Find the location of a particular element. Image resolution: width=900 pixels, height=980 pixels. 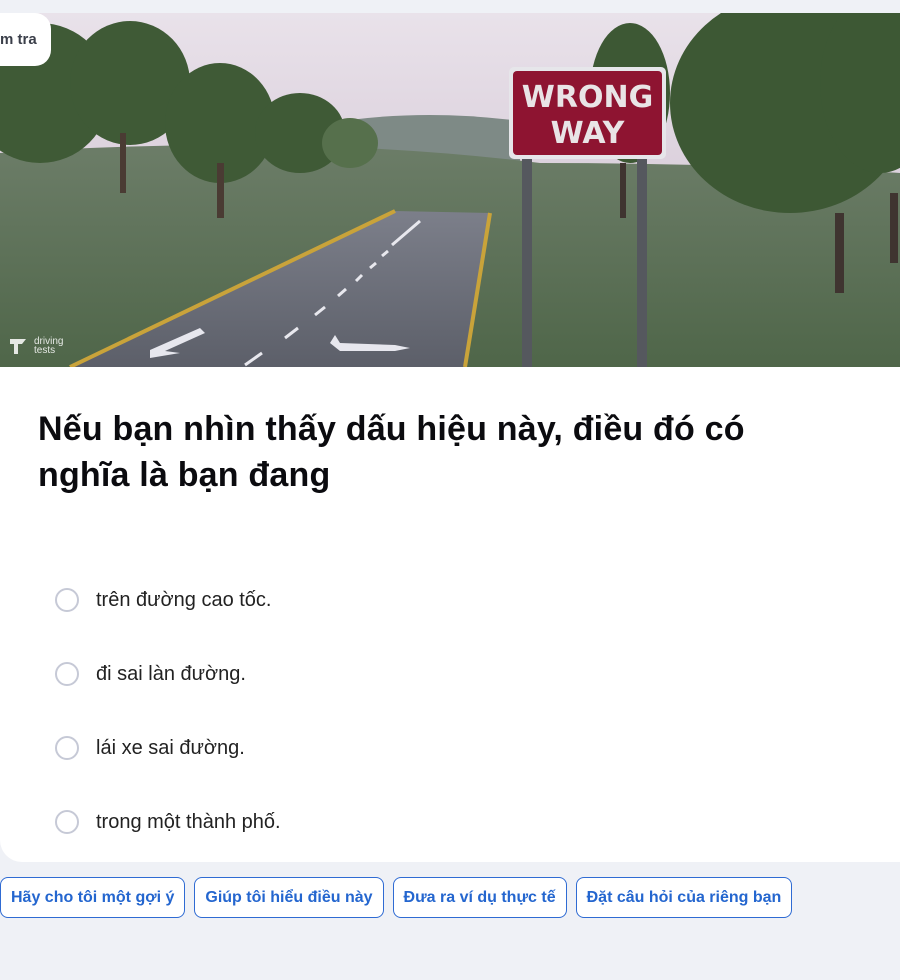

sign-text-line2: WAY is located at coordinates (588, 133).